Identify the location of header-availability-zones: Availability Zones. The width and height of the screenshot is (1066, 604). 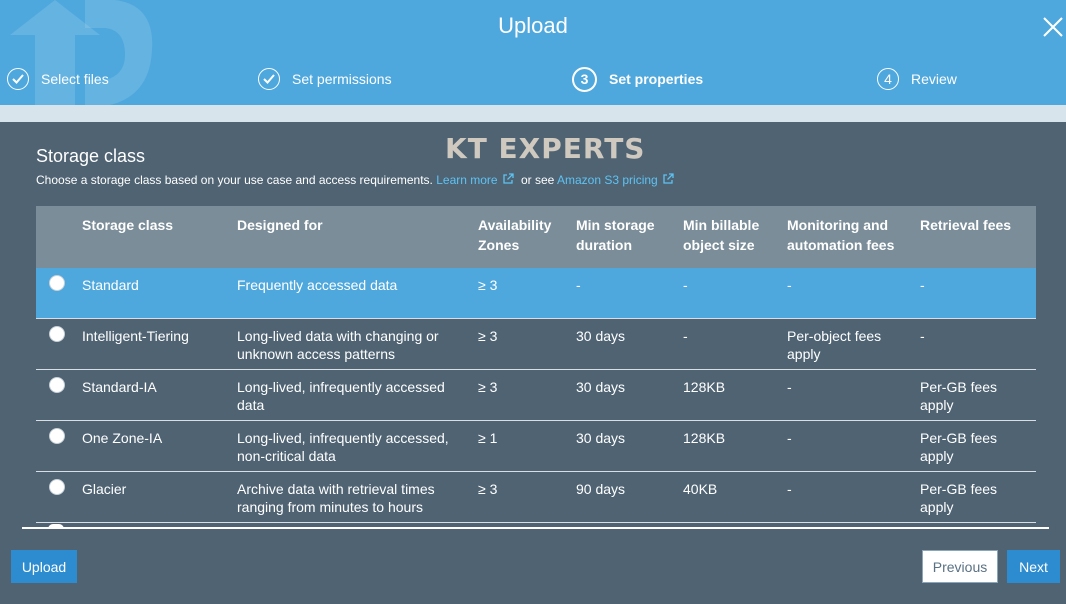
(515, 235).